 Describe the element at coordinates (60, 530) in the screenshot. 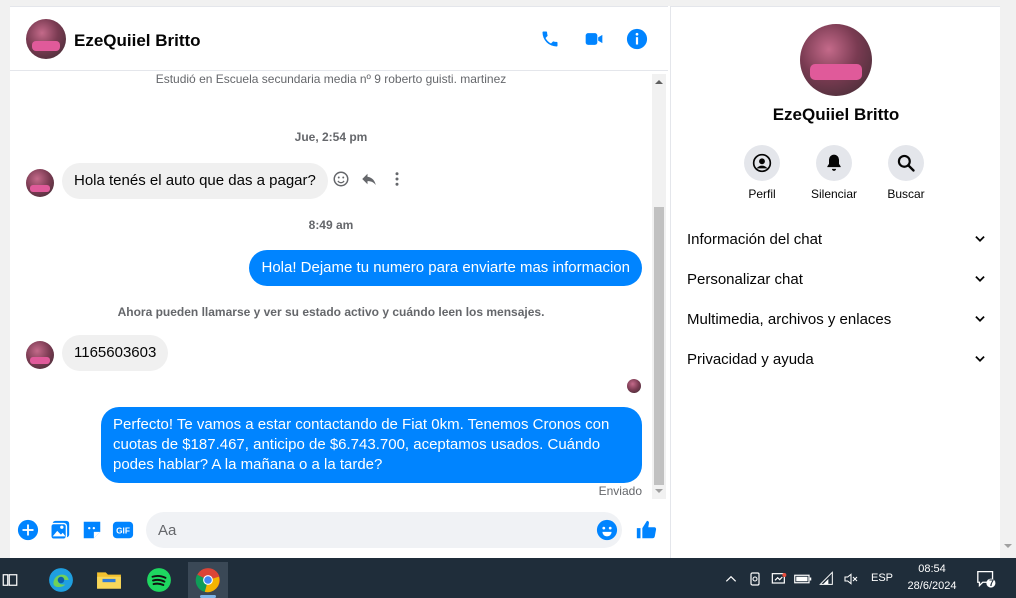

I see `image-icon` at that location.